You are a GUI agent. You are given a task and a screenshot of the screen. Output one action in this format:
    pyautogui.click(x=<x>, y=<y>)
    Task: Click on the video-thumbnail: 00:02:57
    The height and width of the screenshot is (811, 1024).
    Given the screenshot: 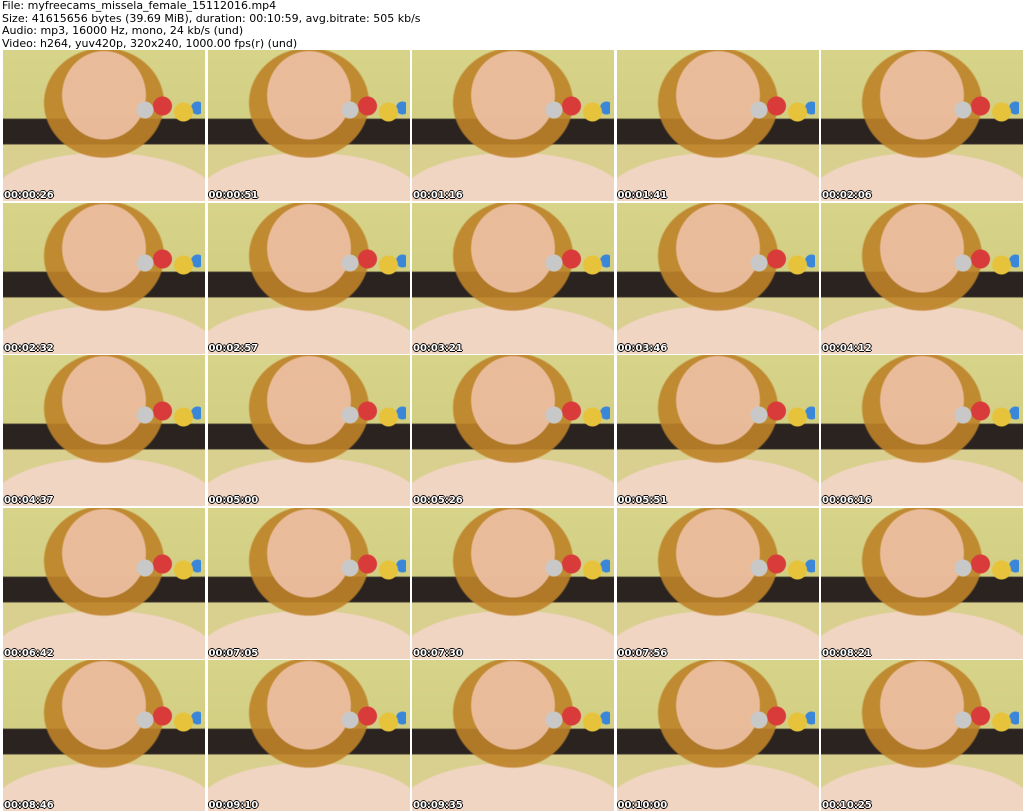 What is the action you would take?
    pyautogui.click(x=308, y=278)
    